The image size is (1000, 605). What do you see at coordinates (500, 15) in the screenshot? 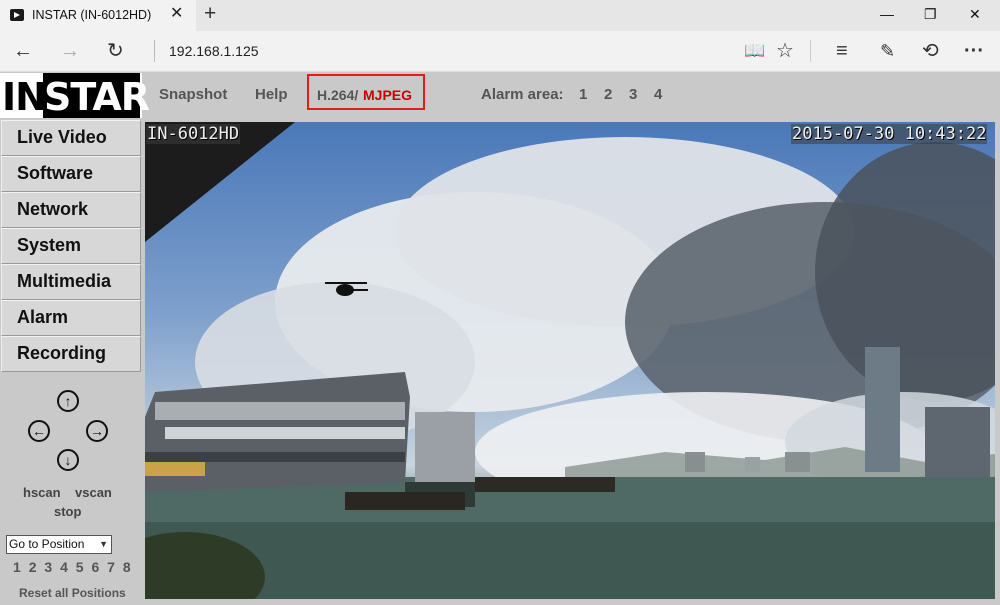
I see `browser-tab-bar: INSTAR (IN-6012HD) ✕ + — ❐ ✕` at bounding box center [500, 15].